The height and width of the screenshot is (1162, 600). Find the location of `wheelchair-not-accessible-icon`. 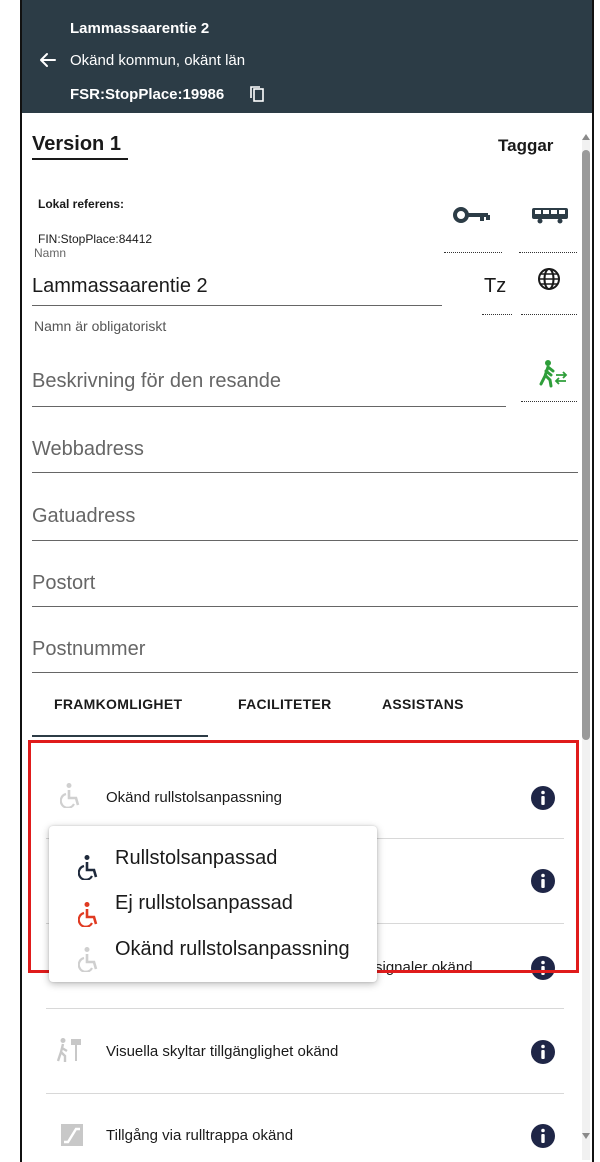

wheelchair-not-accessible-icon is located at coordinates (88, 914).